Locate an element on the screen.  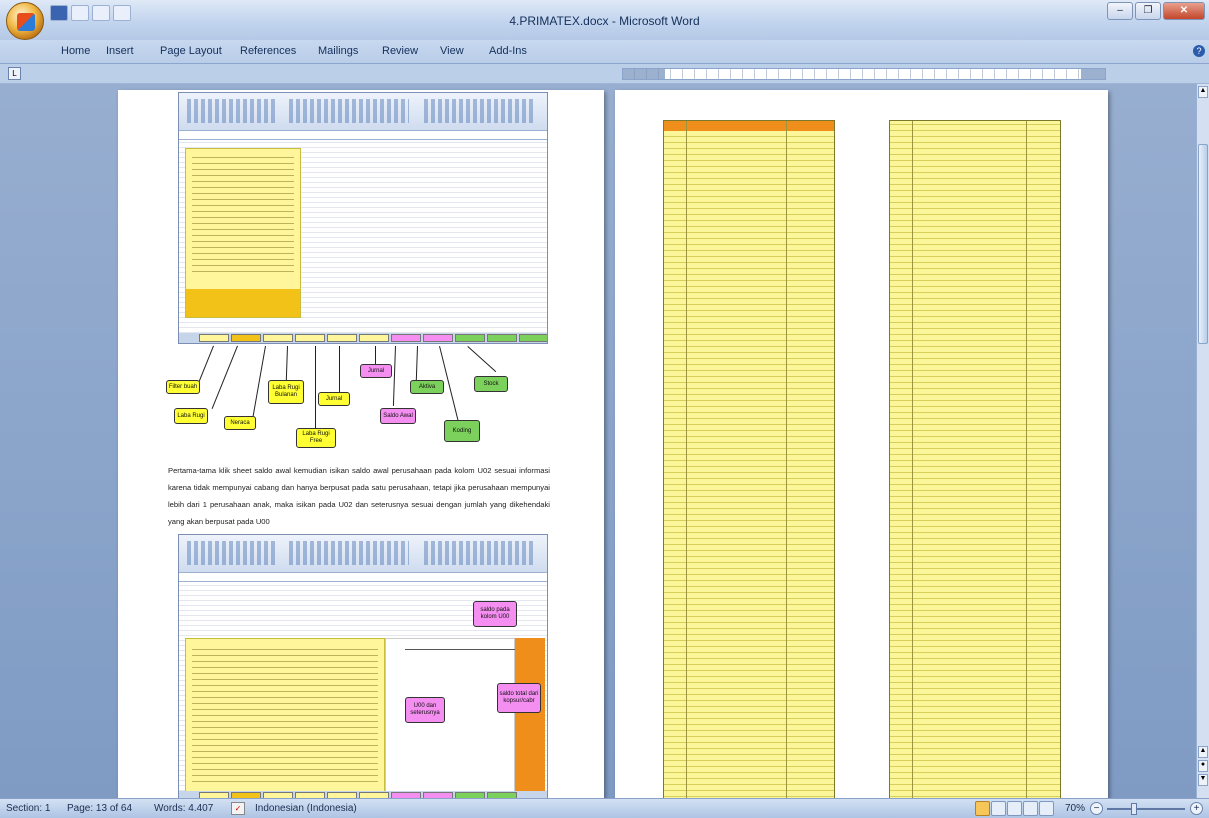
callout-laba-rugi: Laba Rugi is located at coordinates (191, 416).